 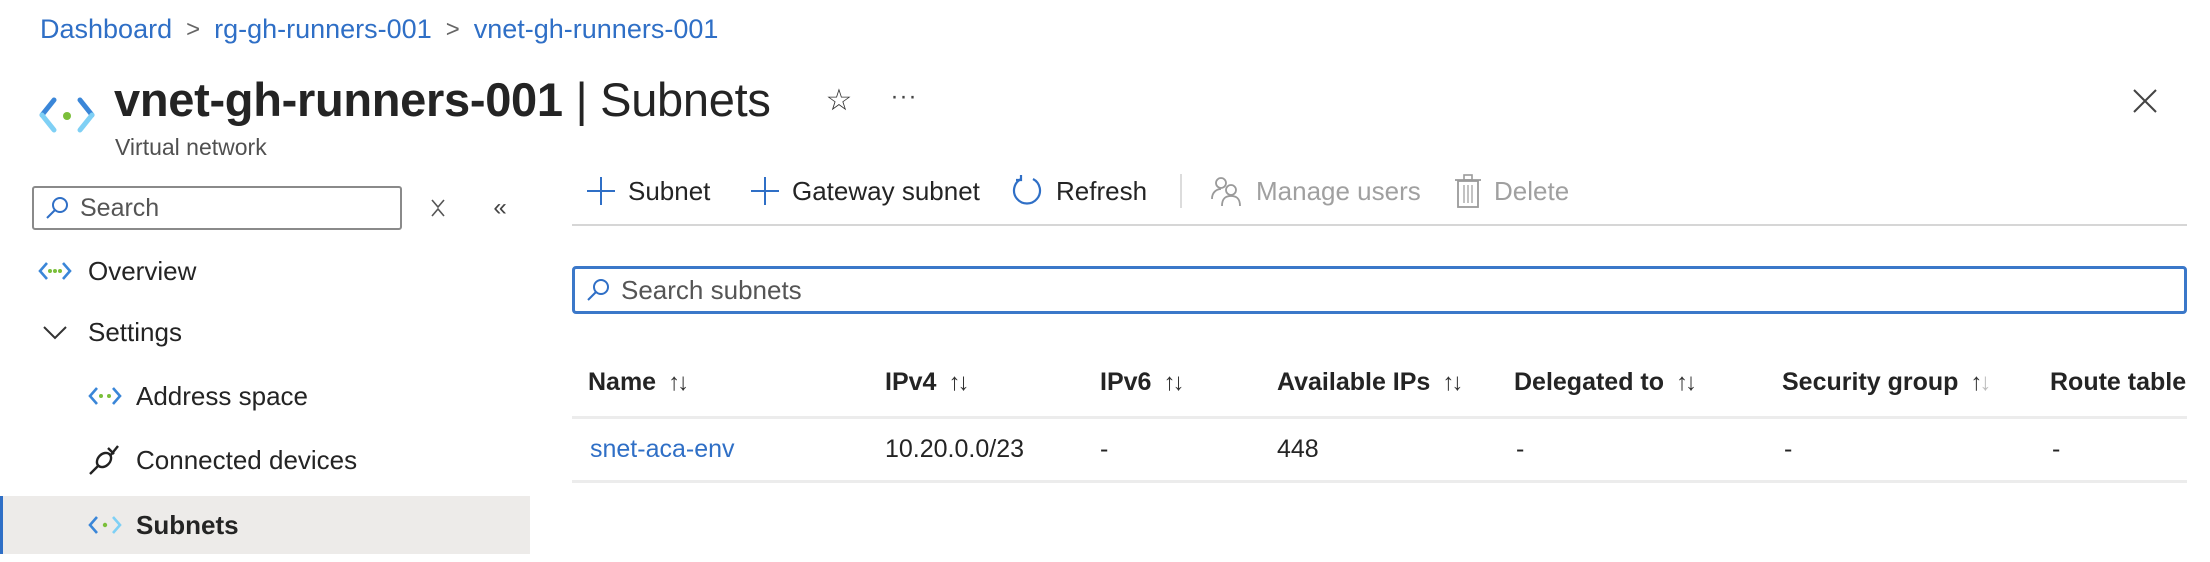 What do you see at coordinates (596, 29) in the screenshot?
I see `breadcrumb-vnet: vnet-gh-runners-001` at bounding box center [596, 29].